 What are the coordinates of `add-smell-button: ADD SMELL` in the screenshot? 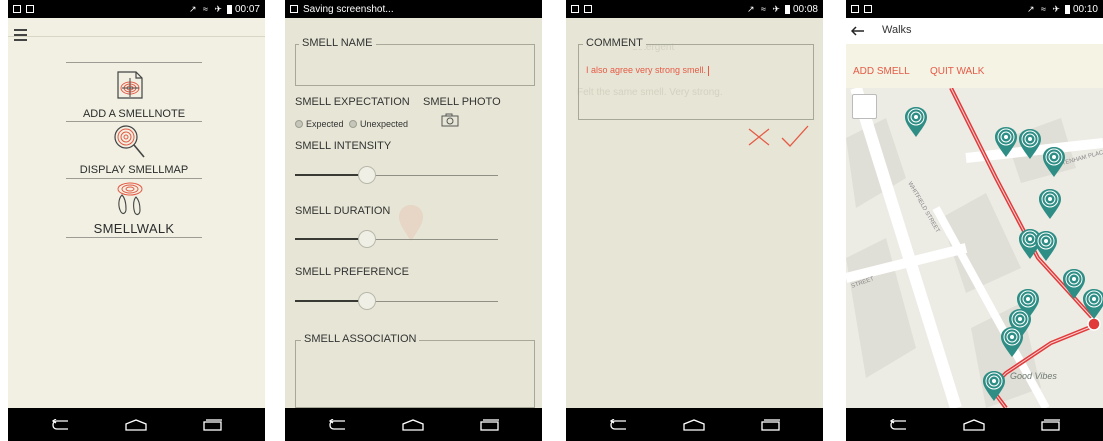 It's located at (881, 71).